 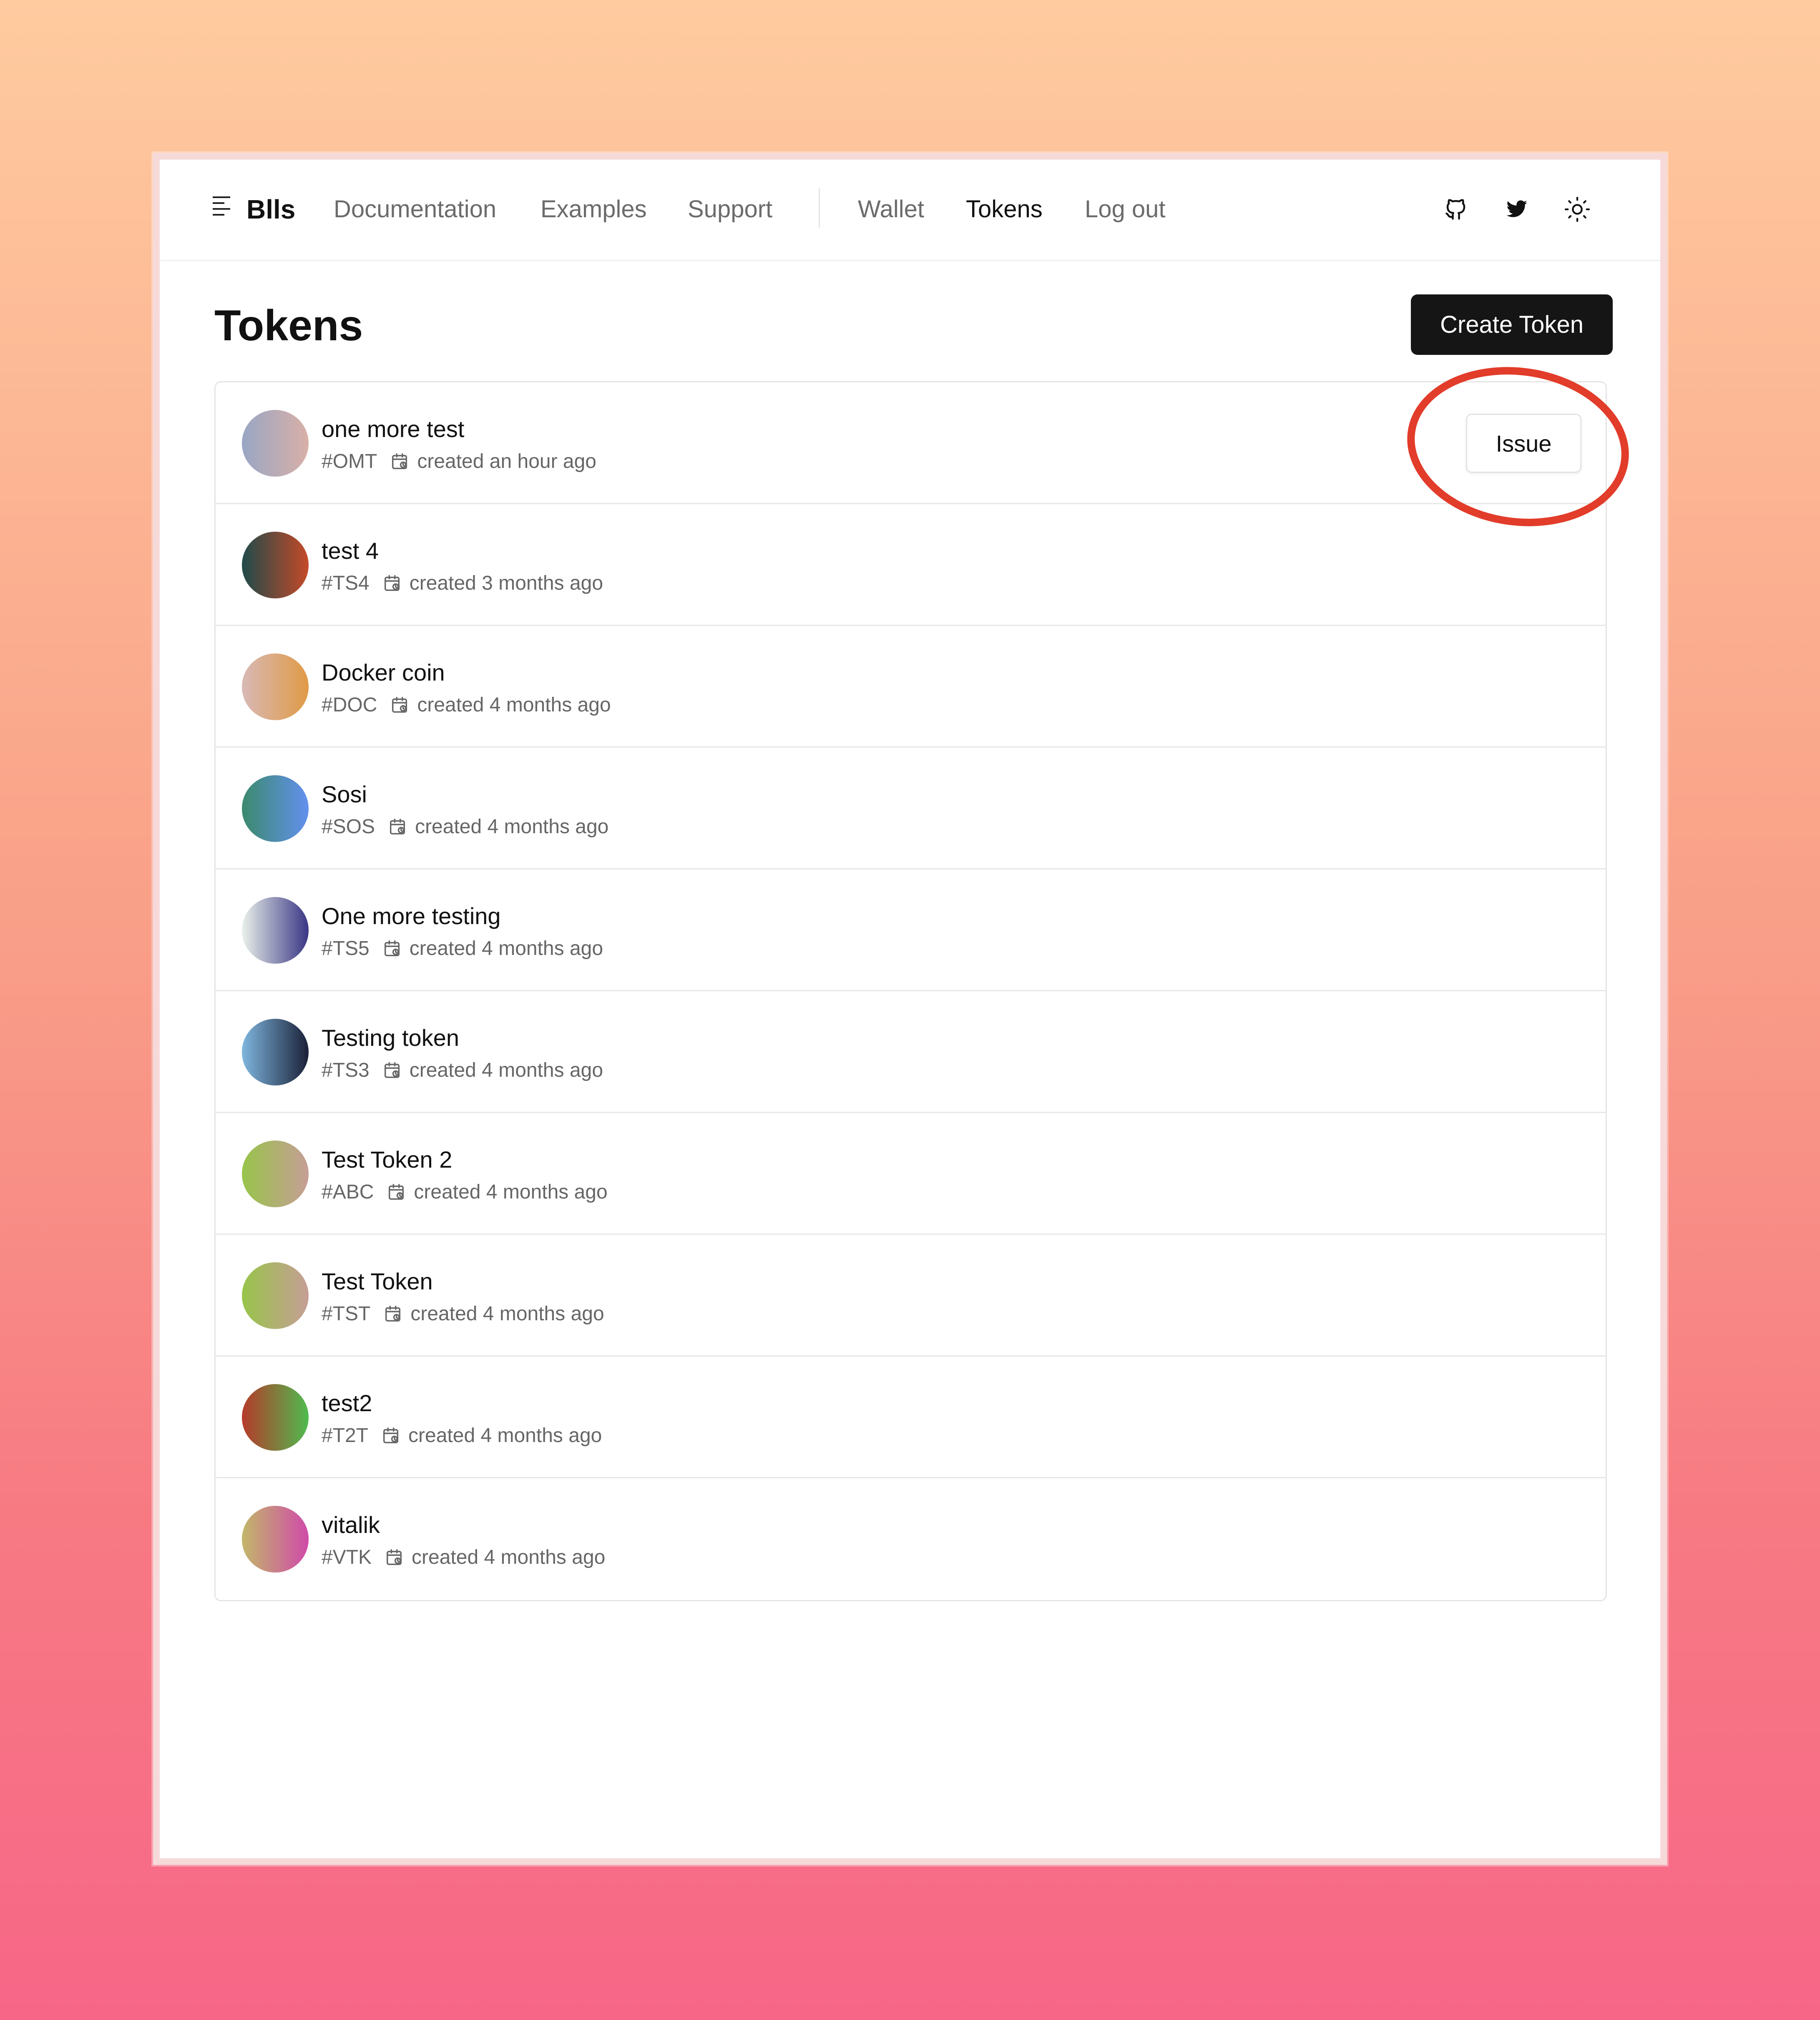 I want to click on brand-logo: Blls, so click(x=270, y=209).